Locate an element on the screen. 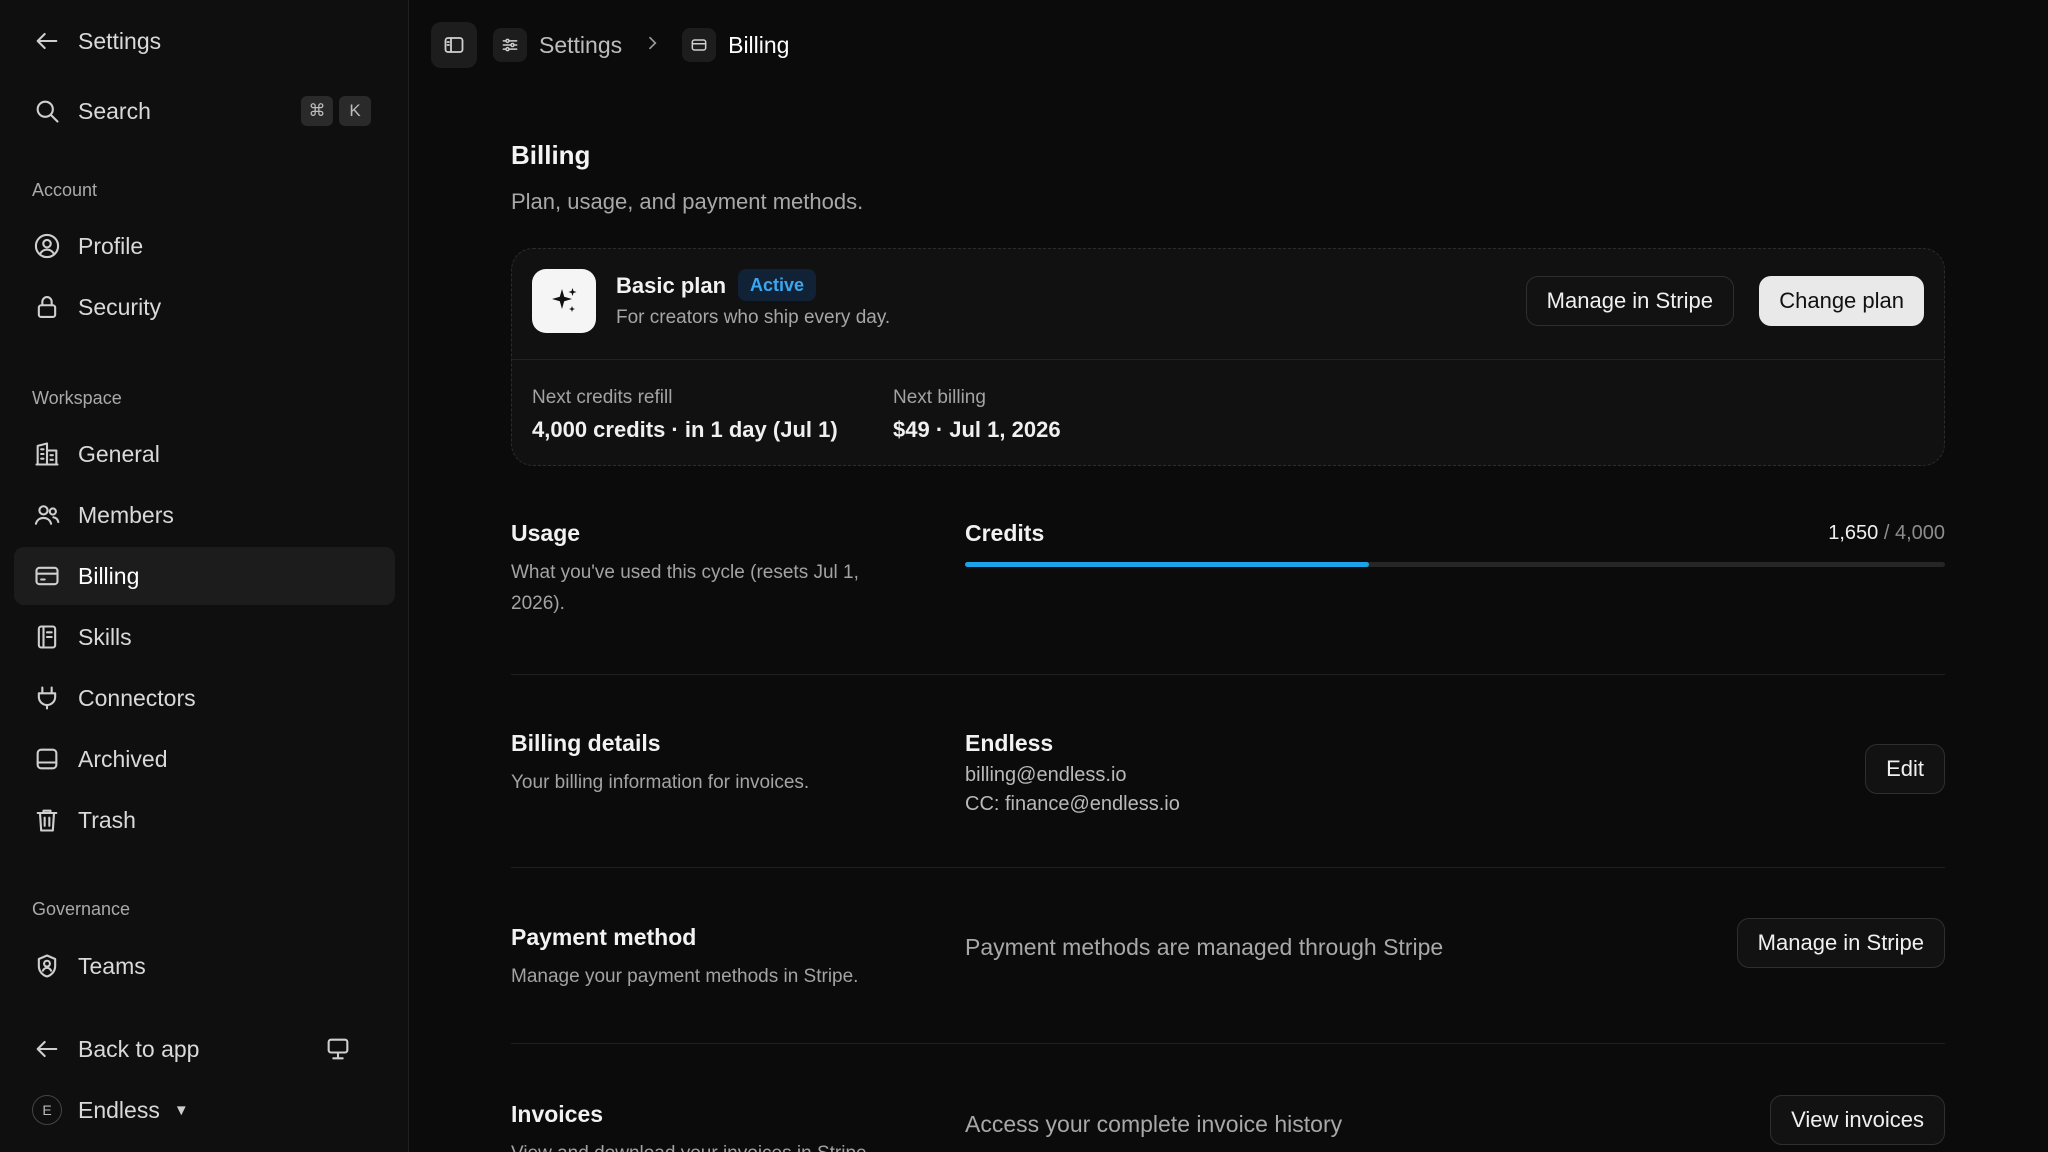 The image size is (2048, 1152). billing-email: billing@endless.io is located at coordinates (1046, 775).